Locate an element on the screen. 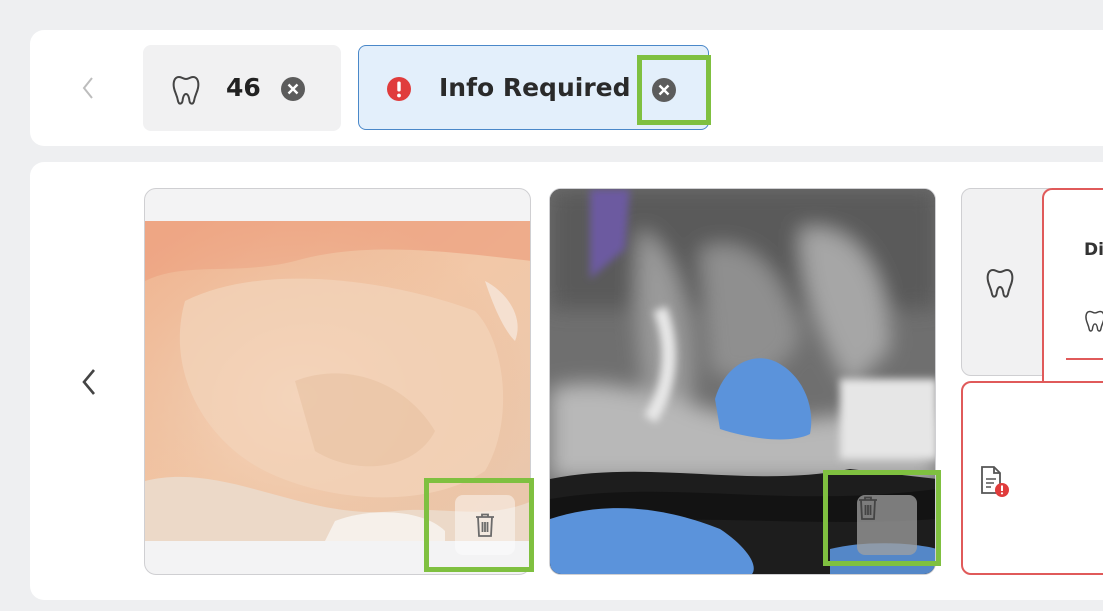 This screenshot has width=1103, height=611. side-tab-document is located at coordinates (1032, 478).